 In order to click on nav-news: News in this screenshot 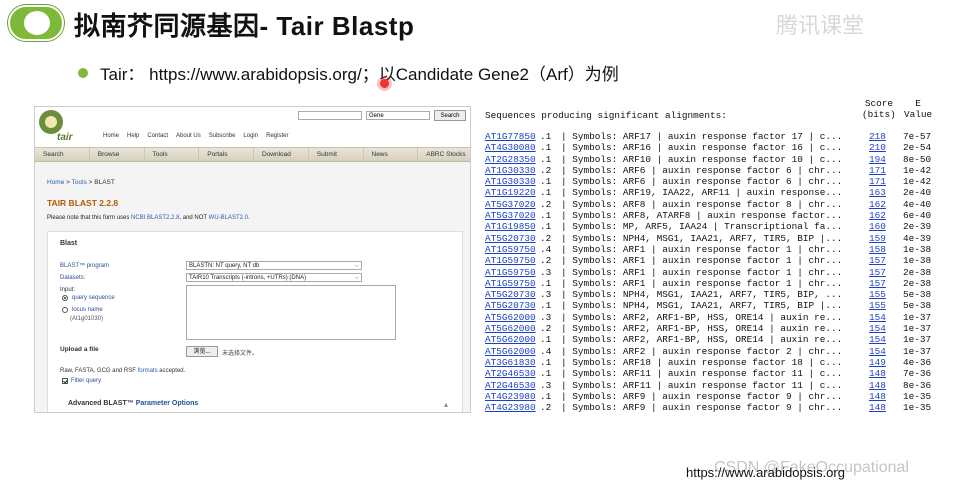, I will do `click(391, 154)`.